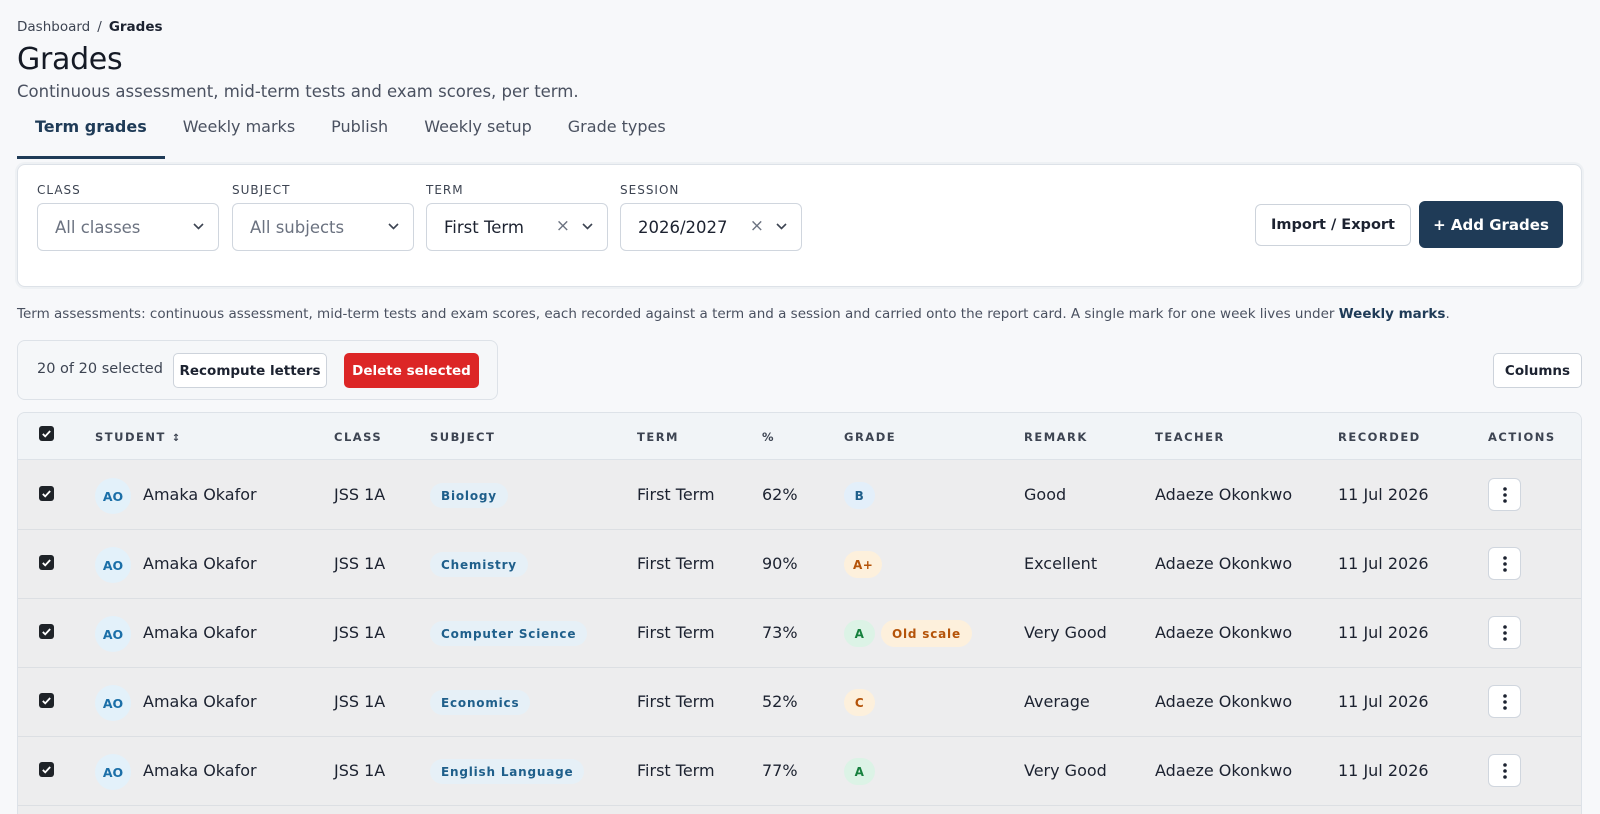 The image size is (1600, 814). What do you see at coordinates (239, 135) in the screenshot?
I see `tab-weekly-marks: Weekly marks` at bounding box center [239, 135].